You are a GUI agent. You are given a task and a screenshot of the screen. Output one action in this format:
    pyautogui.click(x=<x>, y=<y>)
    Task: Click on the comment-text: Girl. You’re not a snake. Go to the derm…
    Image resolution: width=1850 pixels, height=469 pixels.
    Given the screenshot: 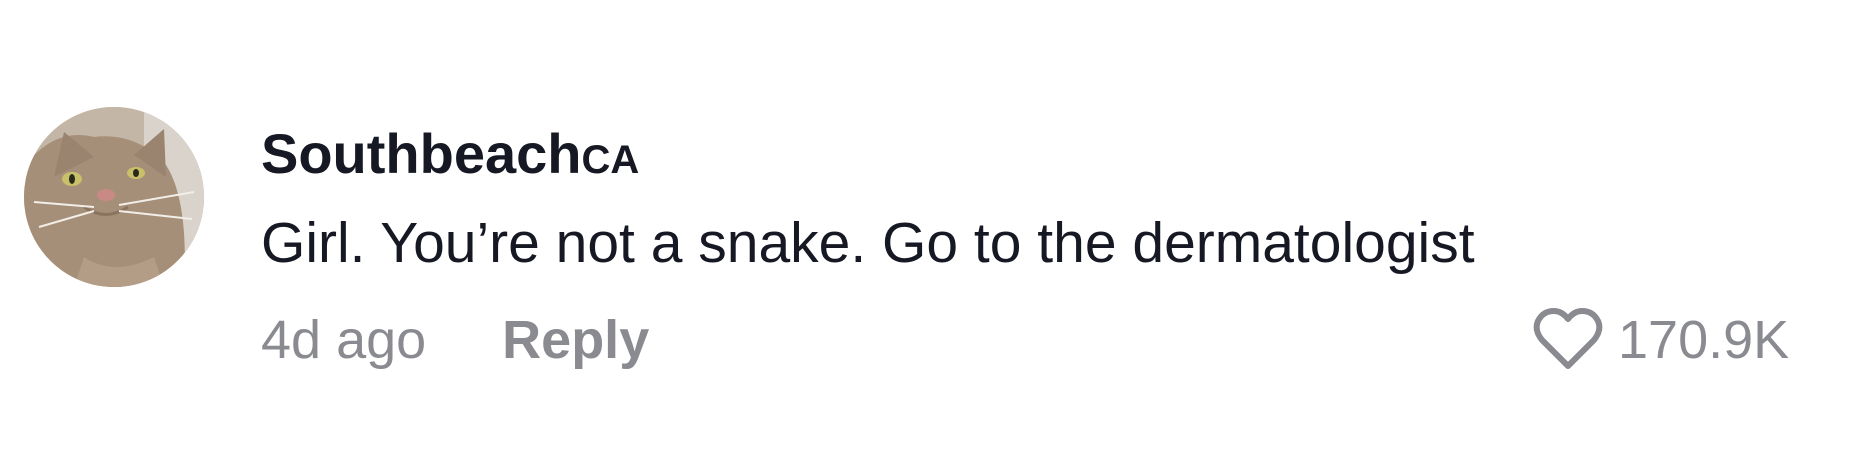 What is the action you would take?
    pyautogui.click(x=868, y=243)
    